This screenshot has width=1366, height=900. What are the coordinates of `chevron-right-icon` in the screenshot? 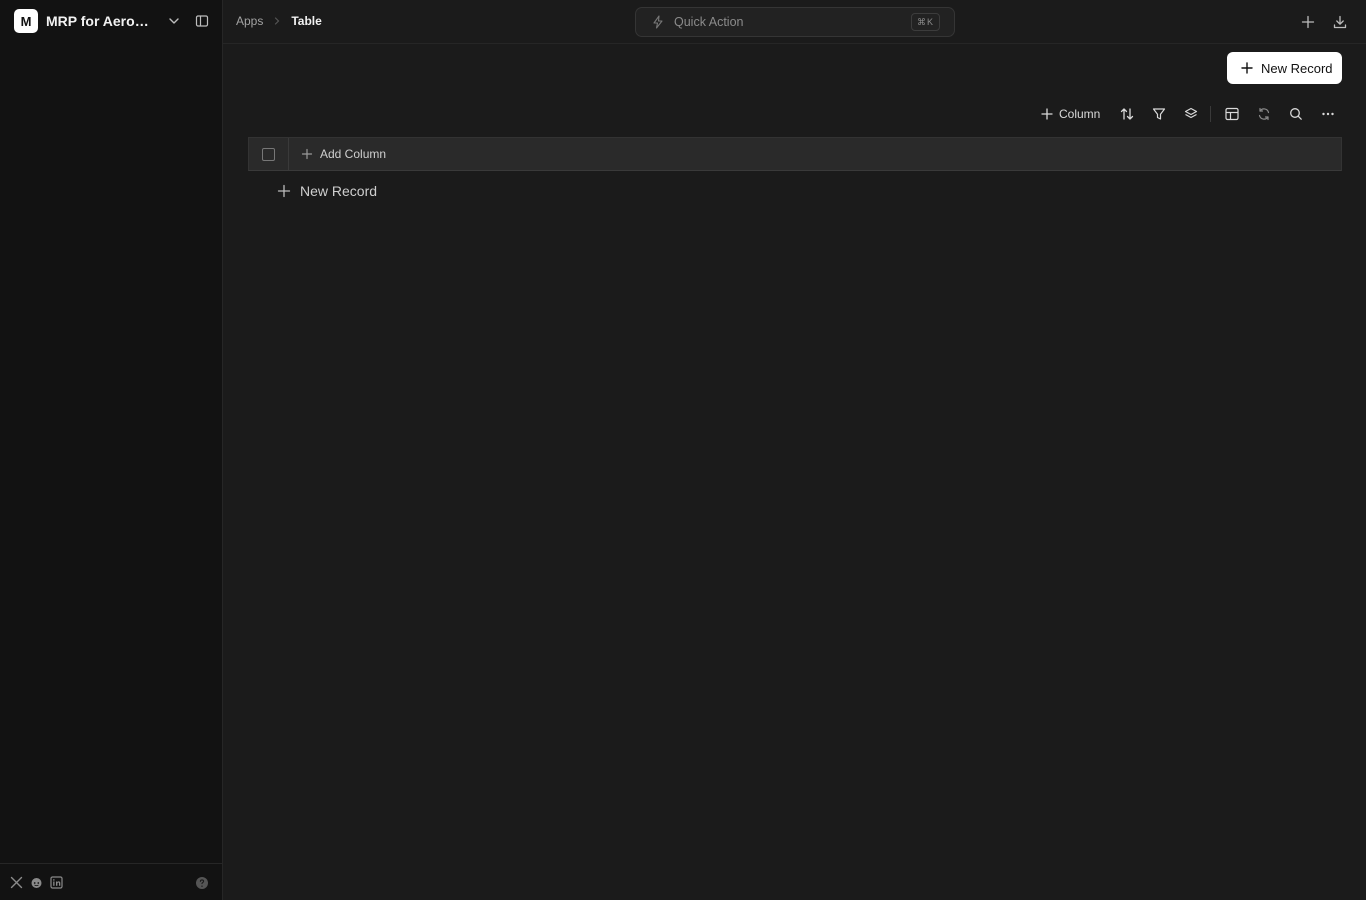 It's located at (277, 21).